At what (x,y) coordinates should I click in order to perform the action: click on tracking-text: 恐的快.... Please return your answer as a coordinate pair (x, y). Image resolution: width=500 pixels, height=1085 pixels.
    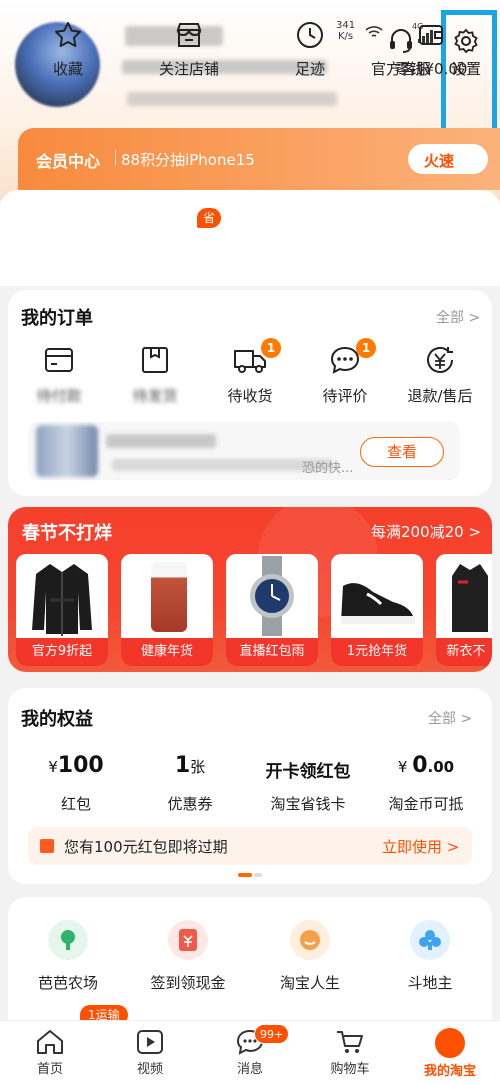
    Looking at the image, I should click on (328, 468).